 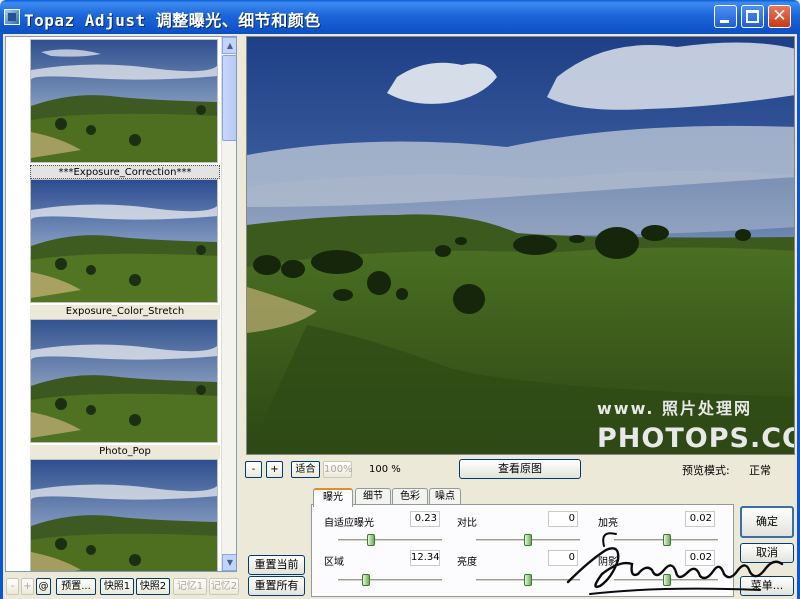 What do you see at coordinates (224, 586) in the screenshot?
I see `memory2-button: 记忆2` at bounding box center [224, 586].